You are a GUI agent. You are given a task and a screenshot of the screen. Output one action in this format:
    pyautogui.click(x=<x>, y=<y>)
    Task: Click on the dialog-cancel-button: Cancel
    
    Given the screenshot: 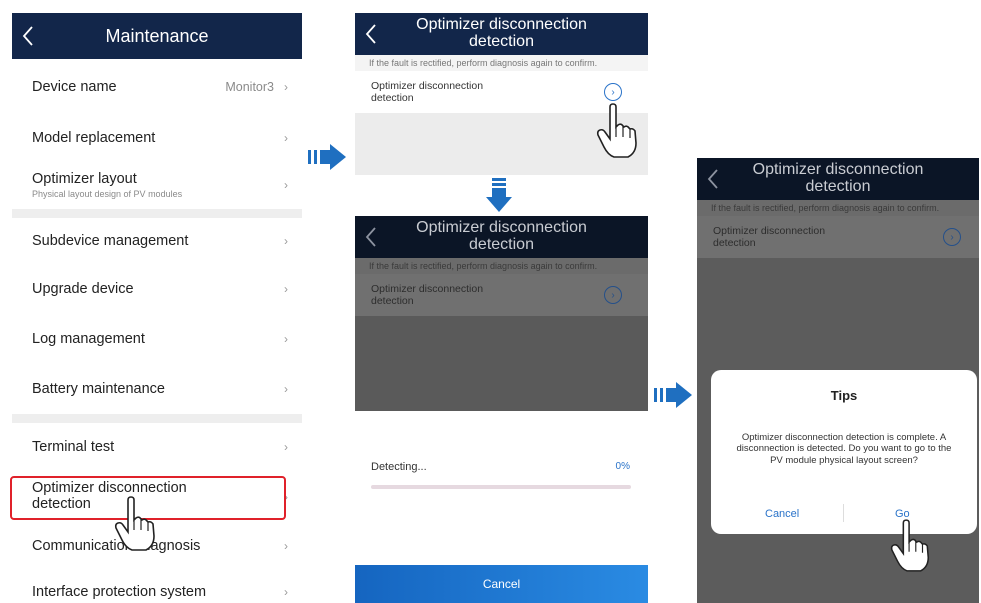 What is the action you would take?
    pyautogui.click(x=782, y=514)
    